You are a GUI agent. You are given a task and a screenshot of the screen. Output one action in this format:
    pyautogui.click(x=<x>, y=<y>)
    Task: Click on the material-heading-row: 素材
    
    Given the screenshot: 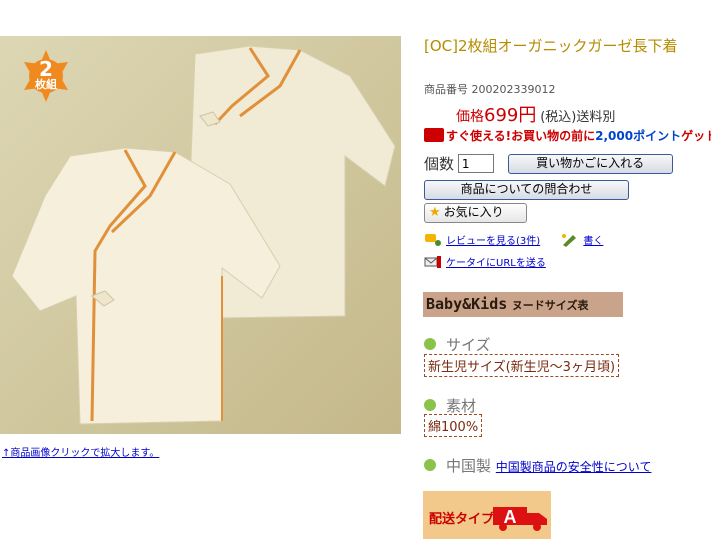 What is the action you would take?
    pyautogui.click(x=450, y=405)
    